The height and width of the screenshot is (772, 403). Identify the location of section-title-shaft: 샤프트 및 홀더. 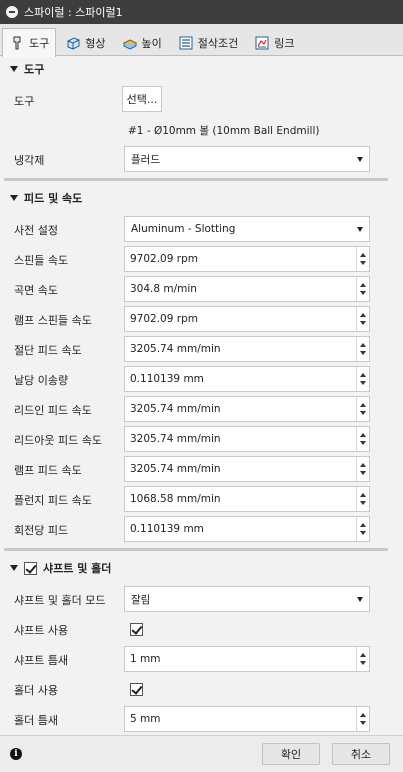
(77, 568).